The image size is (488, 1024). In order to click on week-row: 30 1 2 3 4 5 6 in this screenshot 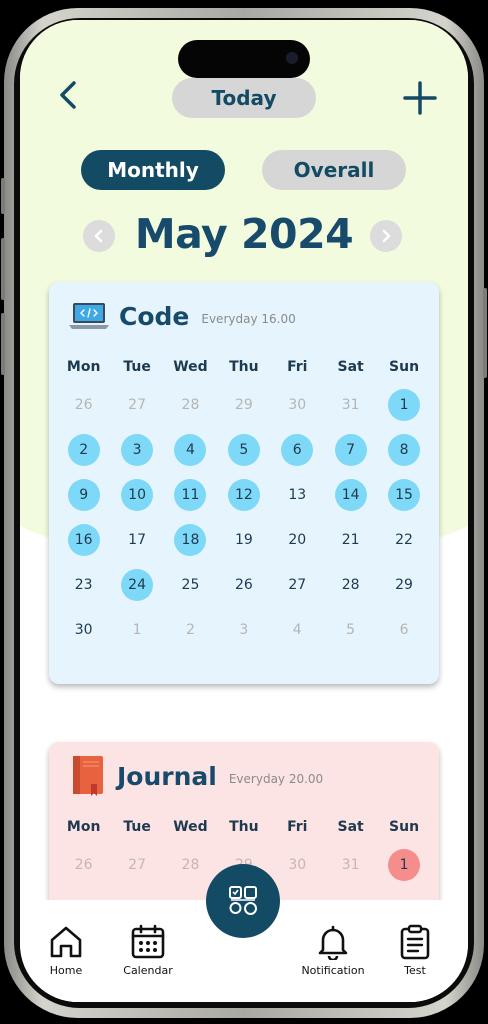, I will do `click(244, 629)`.